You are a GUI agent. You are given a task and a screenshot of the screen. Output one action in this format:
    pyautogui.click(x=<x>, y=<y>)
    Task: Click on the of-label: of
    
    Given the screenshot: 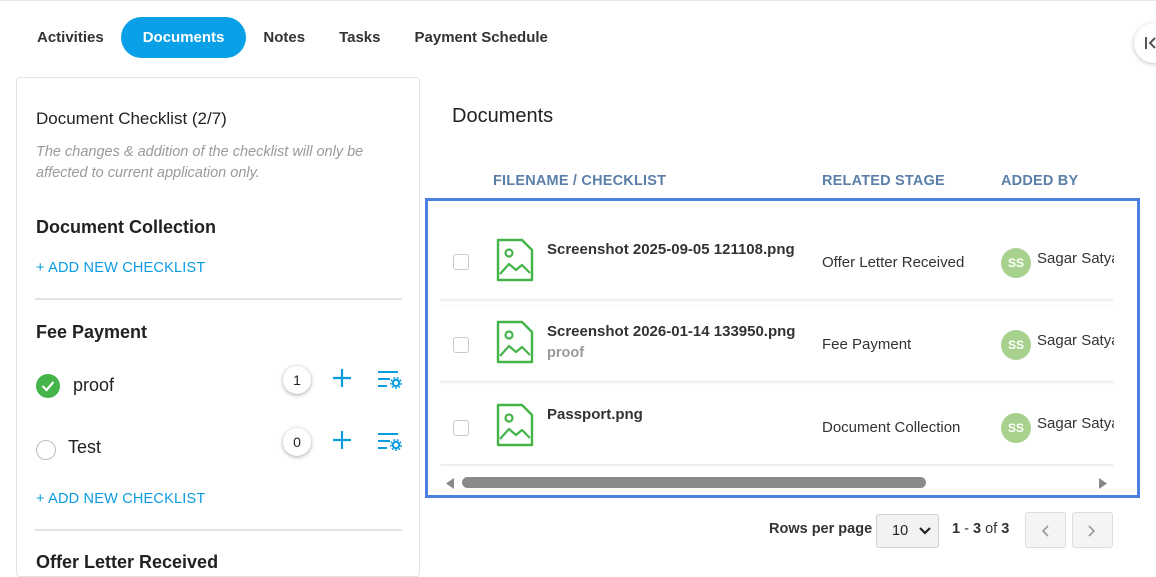 What is the action you would take?
    pyautogui.click(x=991, y=529)
    